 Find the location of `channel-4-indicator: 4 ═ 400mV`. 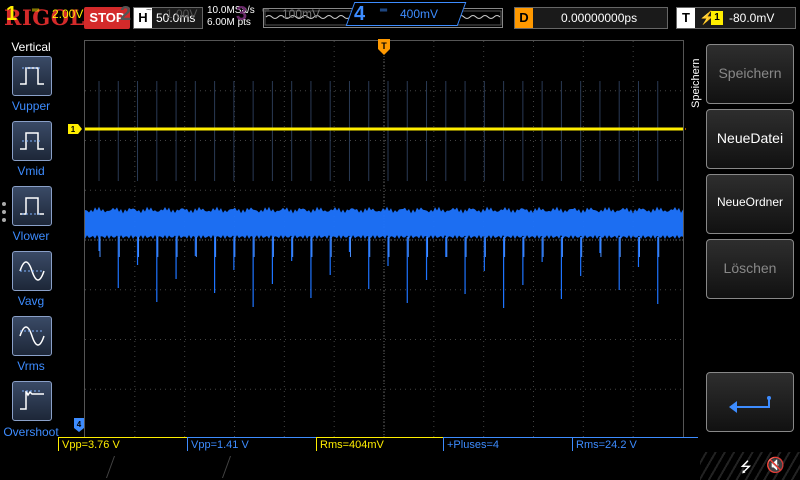

channel-4-indicator: 4 ═ 400mV is located at coordinates (406, 14).